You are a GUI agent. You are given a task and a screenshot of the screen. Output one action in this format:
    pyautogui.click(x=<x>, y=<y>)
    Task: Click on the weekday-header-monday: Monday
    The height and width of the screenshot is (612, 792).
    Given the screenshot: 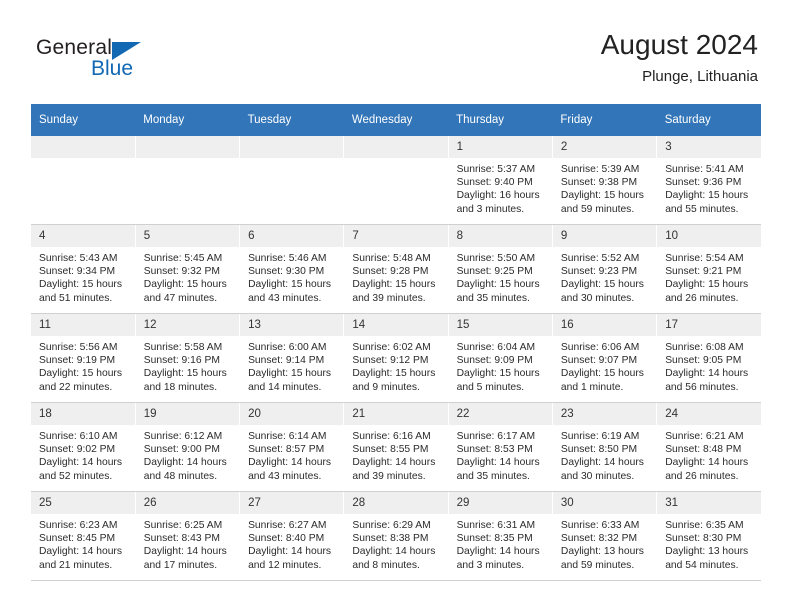 What is the action you would take?
    pyautogui.click(x=187, y=120)
    